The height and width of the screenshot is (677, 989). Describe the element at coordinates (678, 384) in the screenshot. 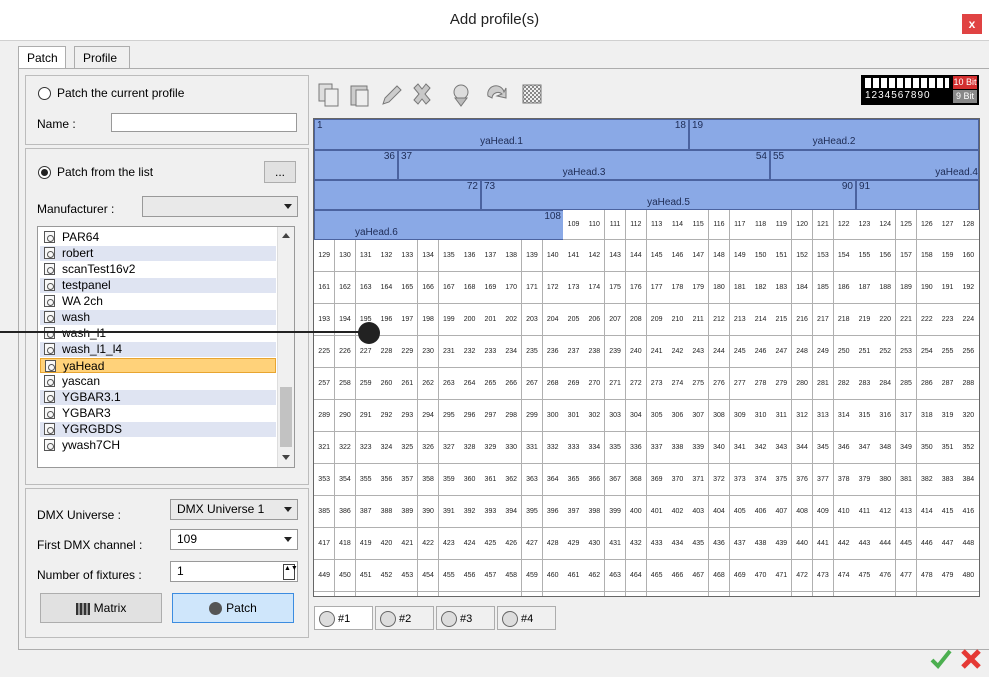

I see `dmx-channel-cell: 274` at that location.